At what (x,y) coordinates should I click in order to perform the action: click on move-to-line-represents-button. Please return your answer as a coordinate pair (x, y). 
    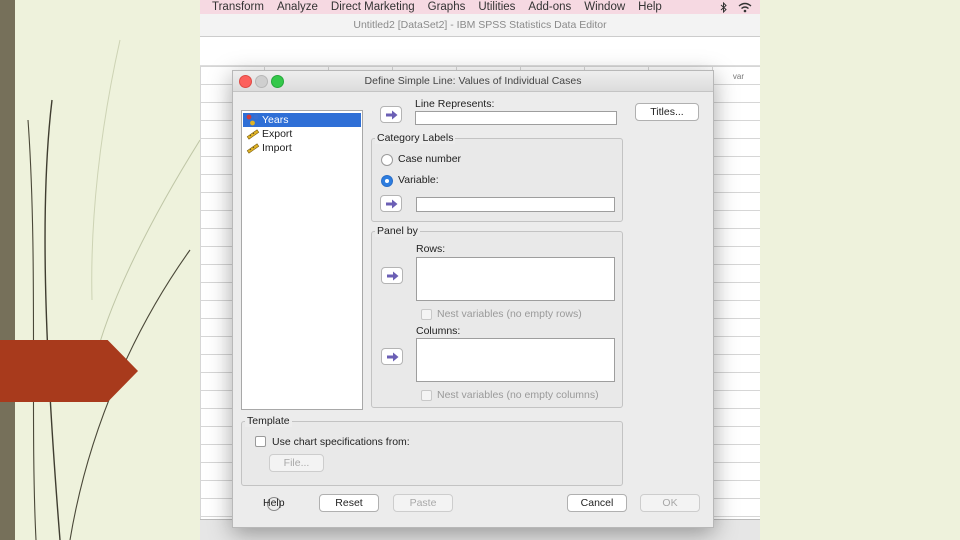
    Looking at the image, I should click on (391, 114).